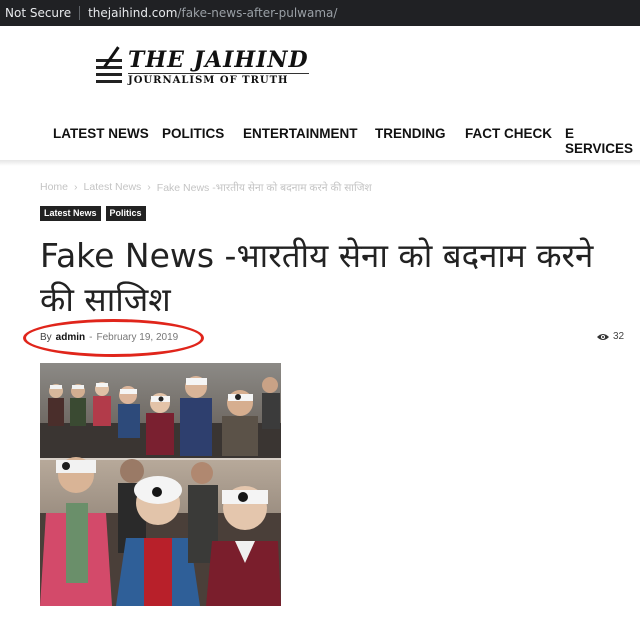 This screenshot has height=622, width=640. What do you see at coordinates (619, 336) in the screenshot?
I see `view-count-value: 32` at bounding box center [619, 336].